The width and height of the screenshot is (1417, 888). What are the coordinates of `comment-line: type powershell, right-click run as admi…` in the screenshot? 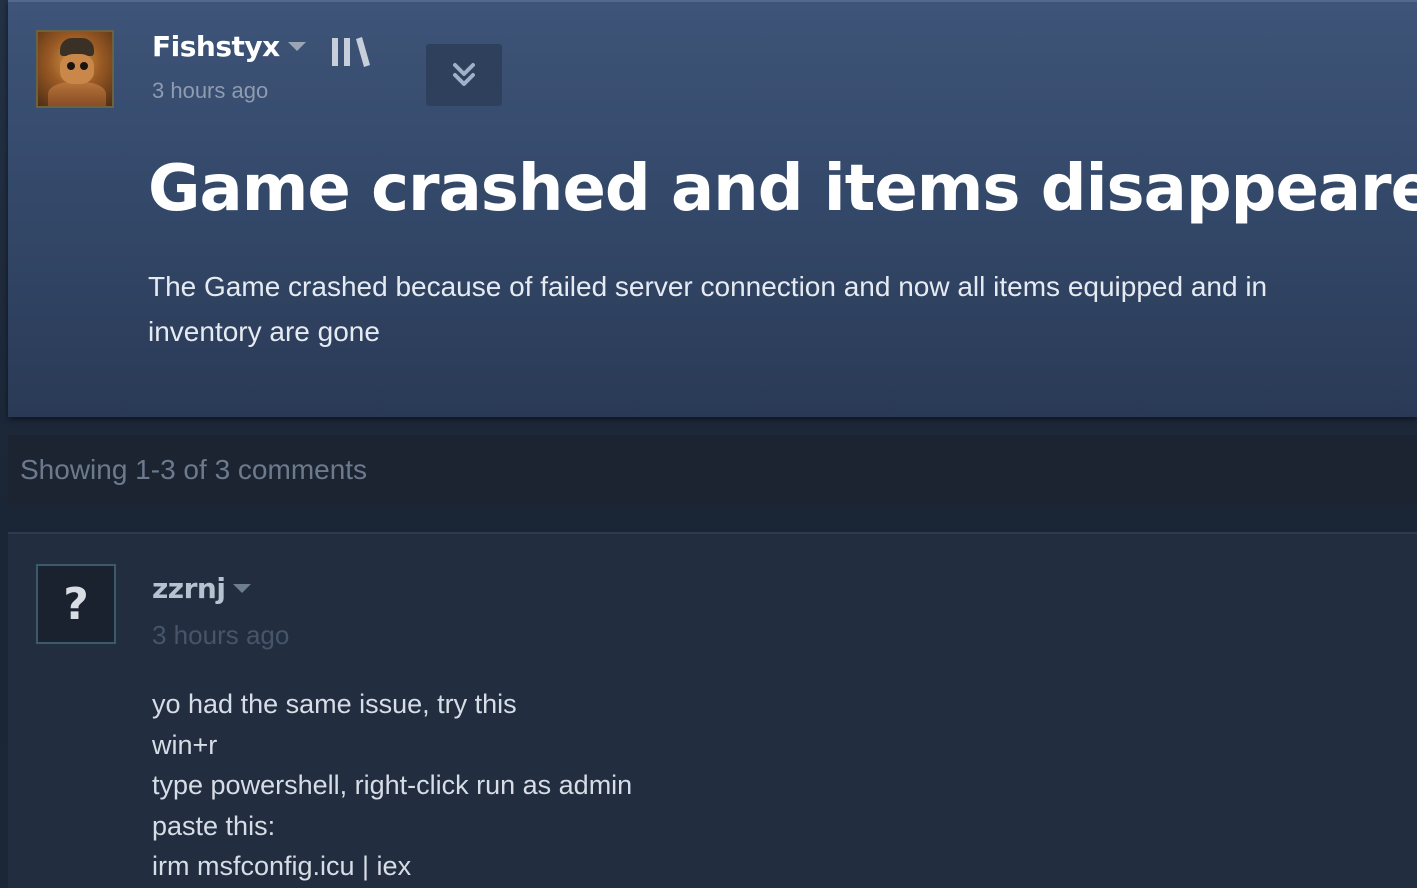 It's located at (392, 785).